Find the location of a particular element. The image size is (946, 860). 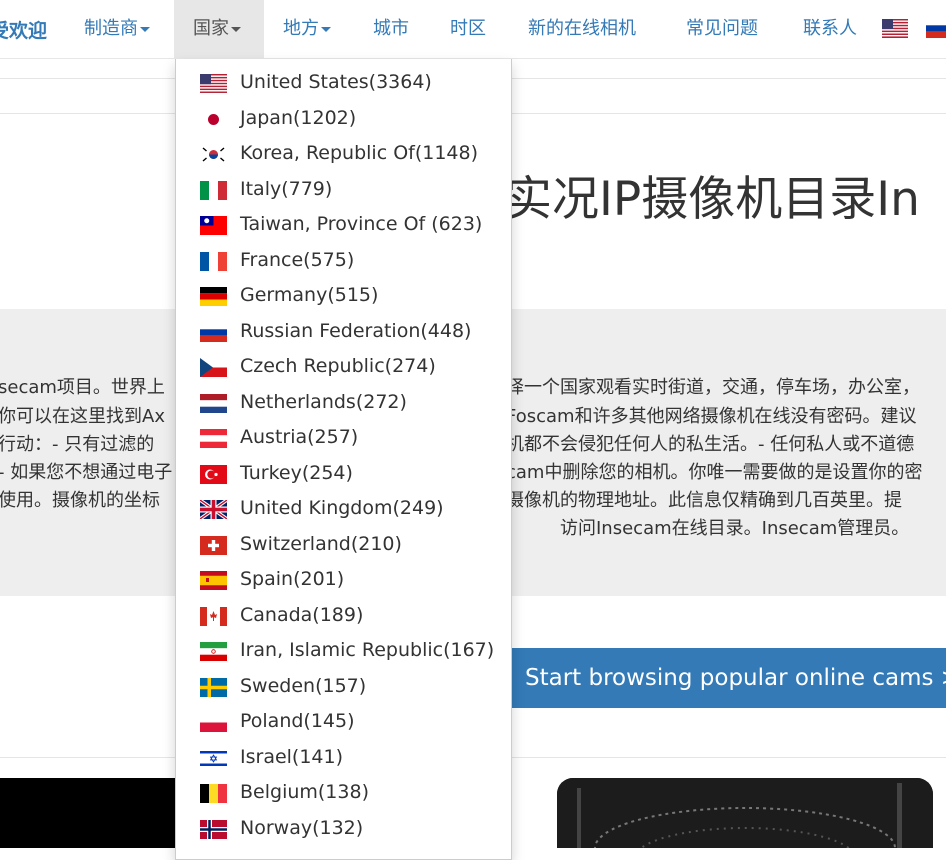

country-menu-item: Netherlands(272) is located at coordinates (343, 403).